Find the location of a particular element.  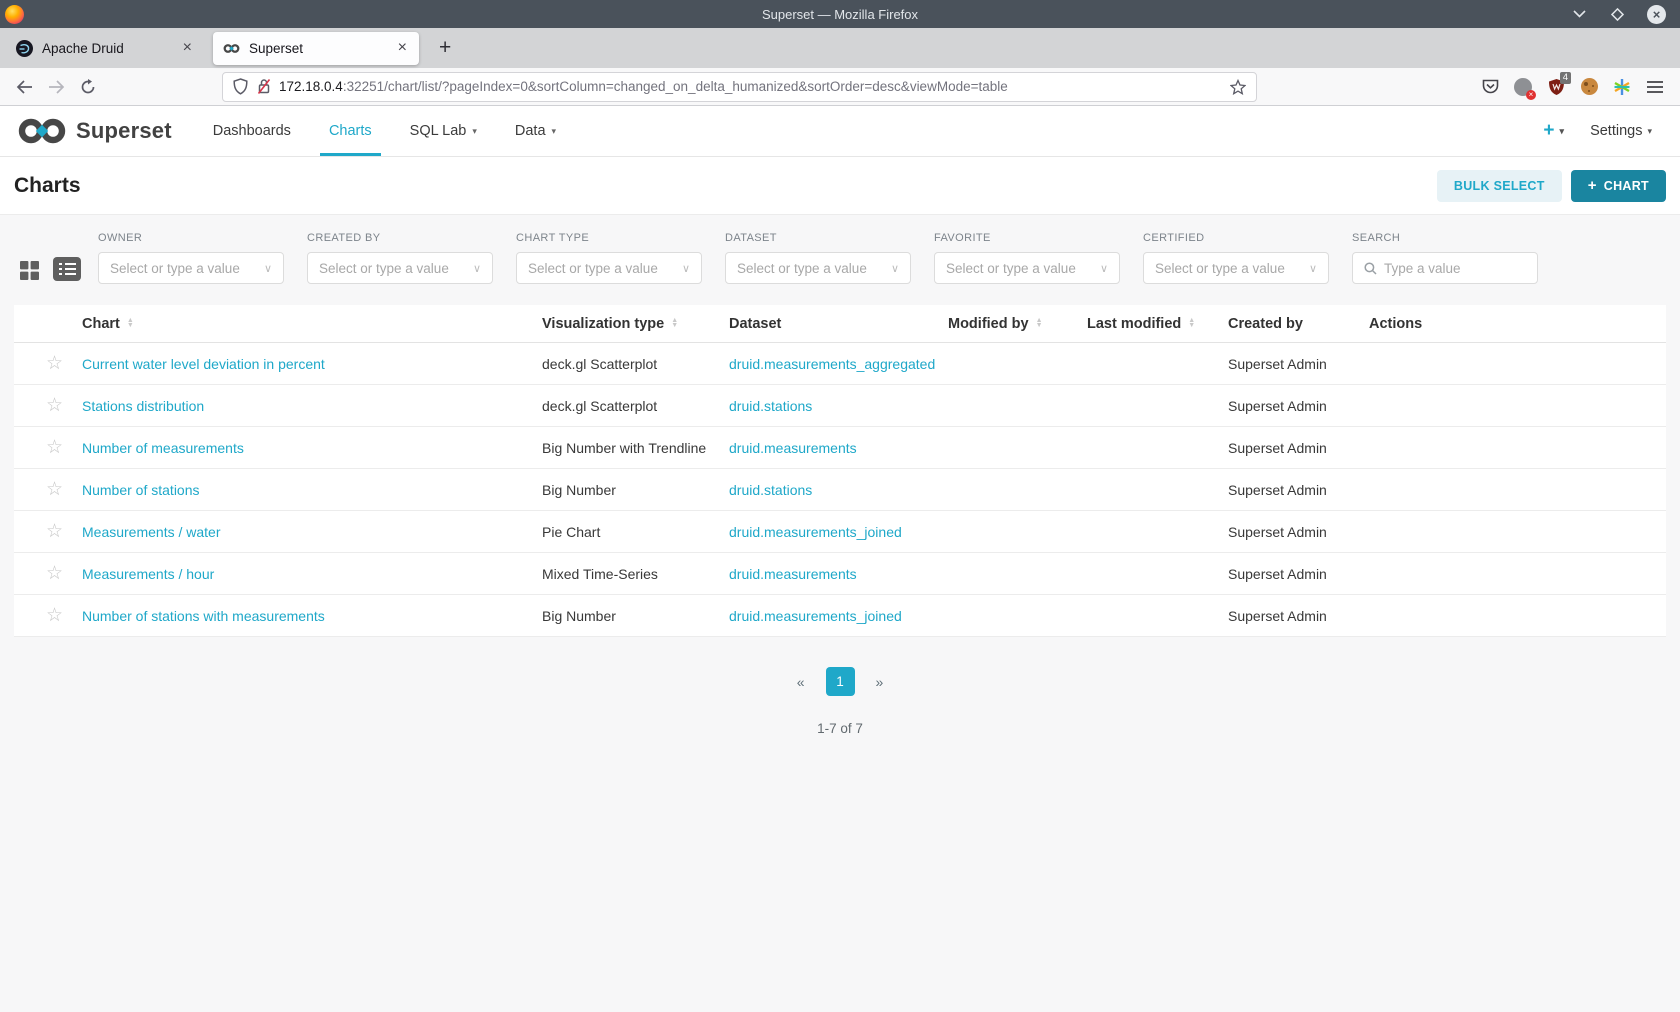

maximize-icon is located at coordinates (1617, 14).